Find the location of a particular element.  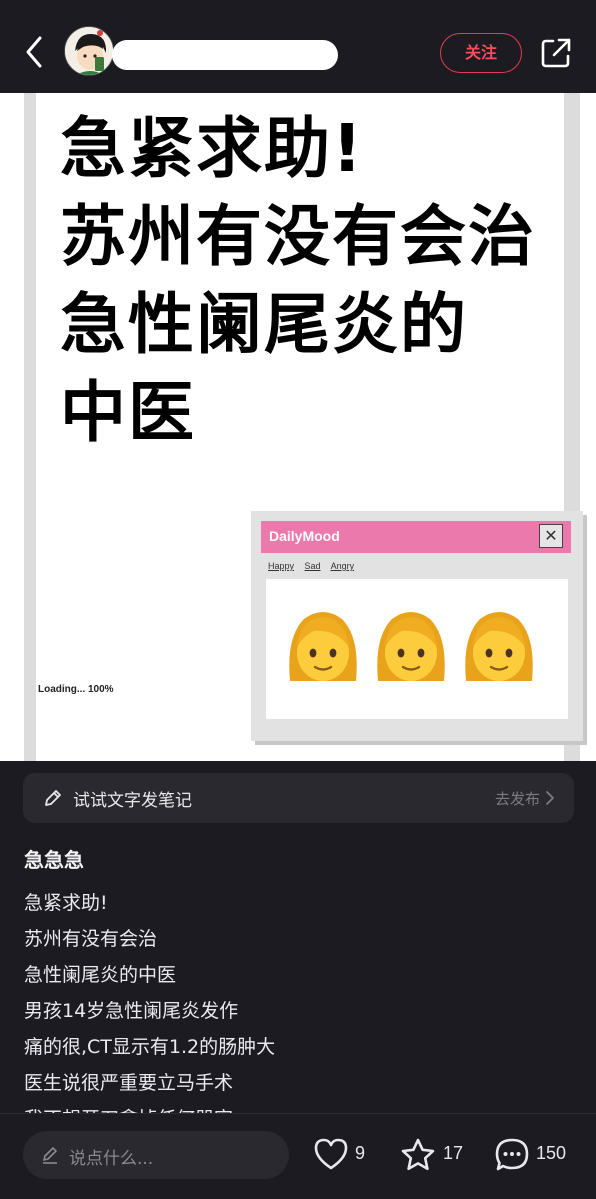

username-redacted is located at coordinates (225, 55).